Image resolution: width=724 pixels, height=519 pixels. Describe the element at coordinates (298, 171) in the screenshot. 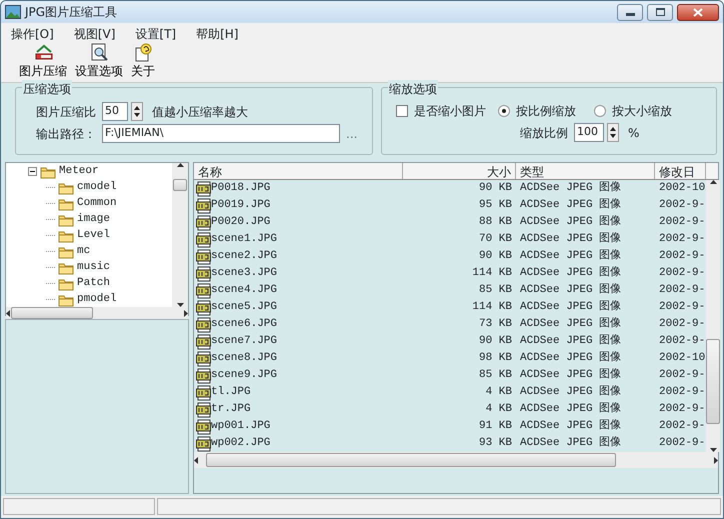

I see `column-header: 名称` at that location.